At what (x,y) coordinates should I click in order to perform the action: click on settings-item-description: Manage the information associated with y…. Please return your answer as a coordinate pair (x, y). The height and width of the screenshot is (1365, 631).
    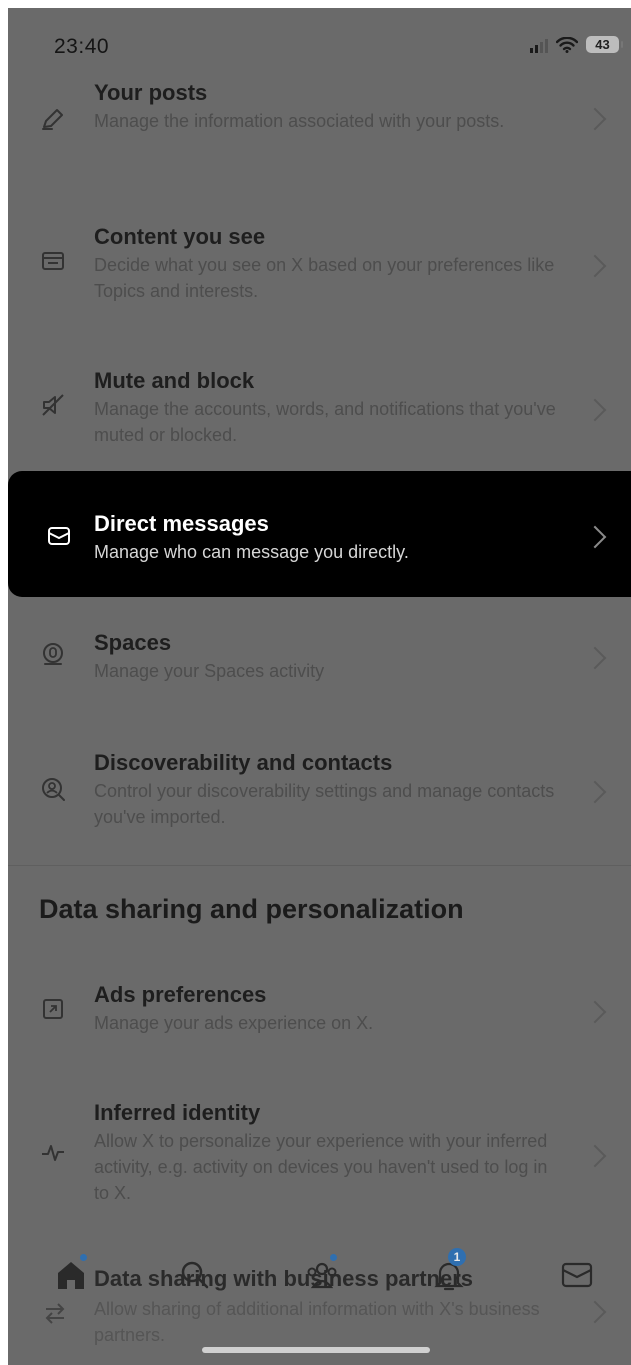
    Looking at the image, I should click on (299, 121).